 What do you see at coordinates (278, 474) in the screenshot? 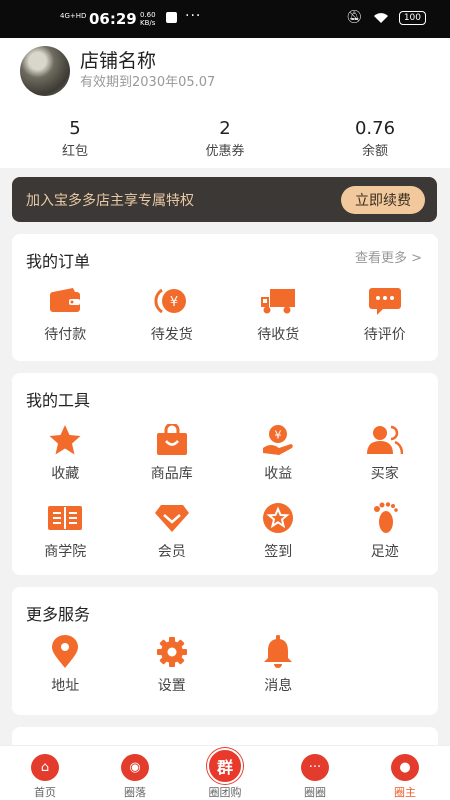
I see `tool-label: 收益` at bounding box center [278, 474].